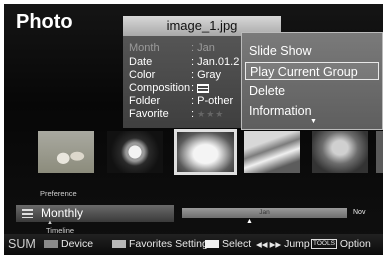  I want to click on preference-label: Preference, so click(58, 193).